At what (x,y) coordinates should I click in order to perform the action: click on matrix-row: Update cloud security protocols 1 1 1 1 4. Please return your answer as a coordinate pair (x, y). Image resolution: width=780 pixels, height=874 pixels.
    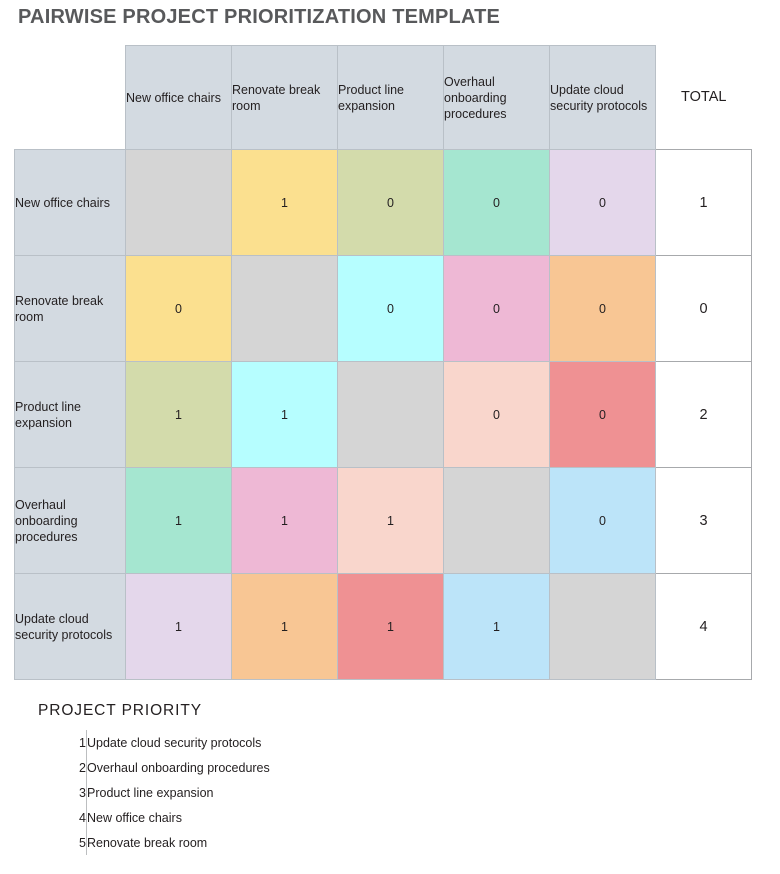
    Looking at the image, I should click on (383, 626).